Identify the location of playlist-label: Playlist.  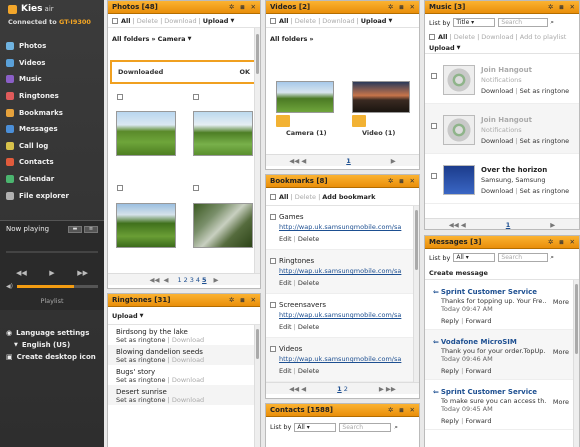
(52, 301).